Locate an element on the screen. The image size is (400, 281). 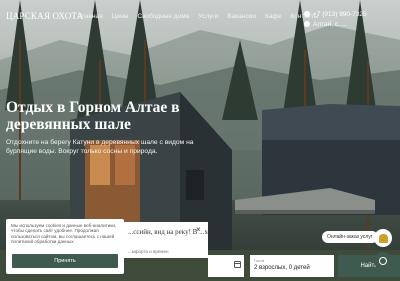
chat-subtitle: ...мфорта и времен is located at coordinates (148, 251).